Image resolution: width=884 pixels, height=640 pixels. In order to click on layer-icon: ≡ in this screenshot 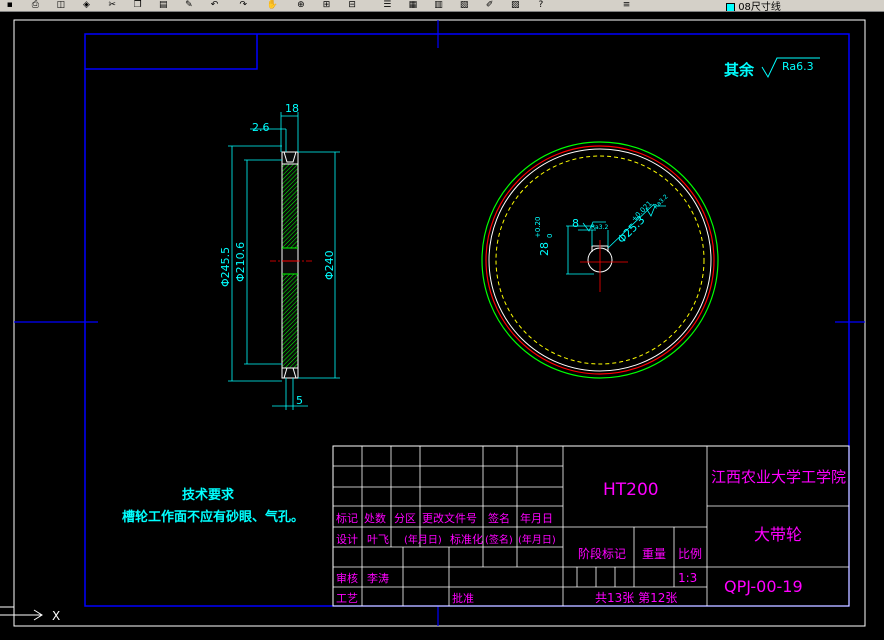, I will do `click(626, 5)`.